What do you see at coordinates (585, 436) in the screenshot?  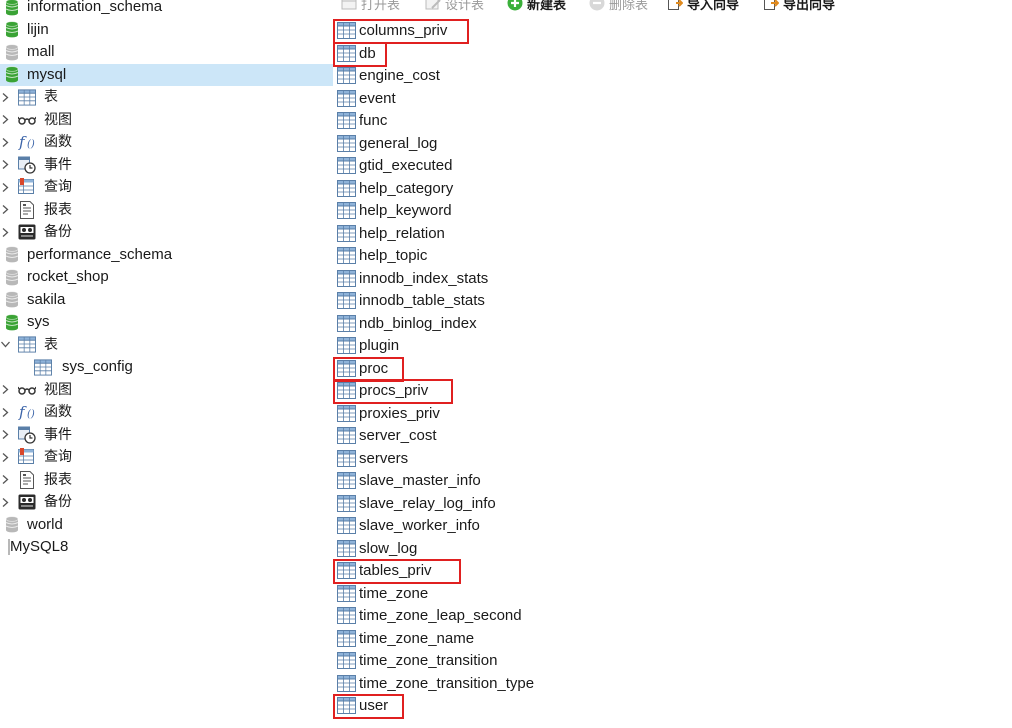 I see `table-row: server_cost` at bounding box center [585, 436].